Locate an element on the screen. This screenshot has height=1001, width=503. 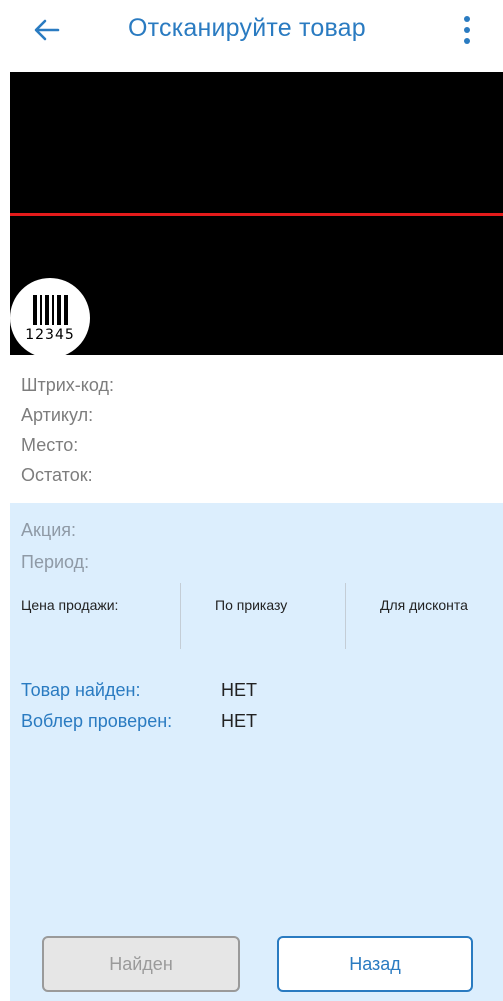
found-status-label: Товар найден: is located at coordinates (81, 690).